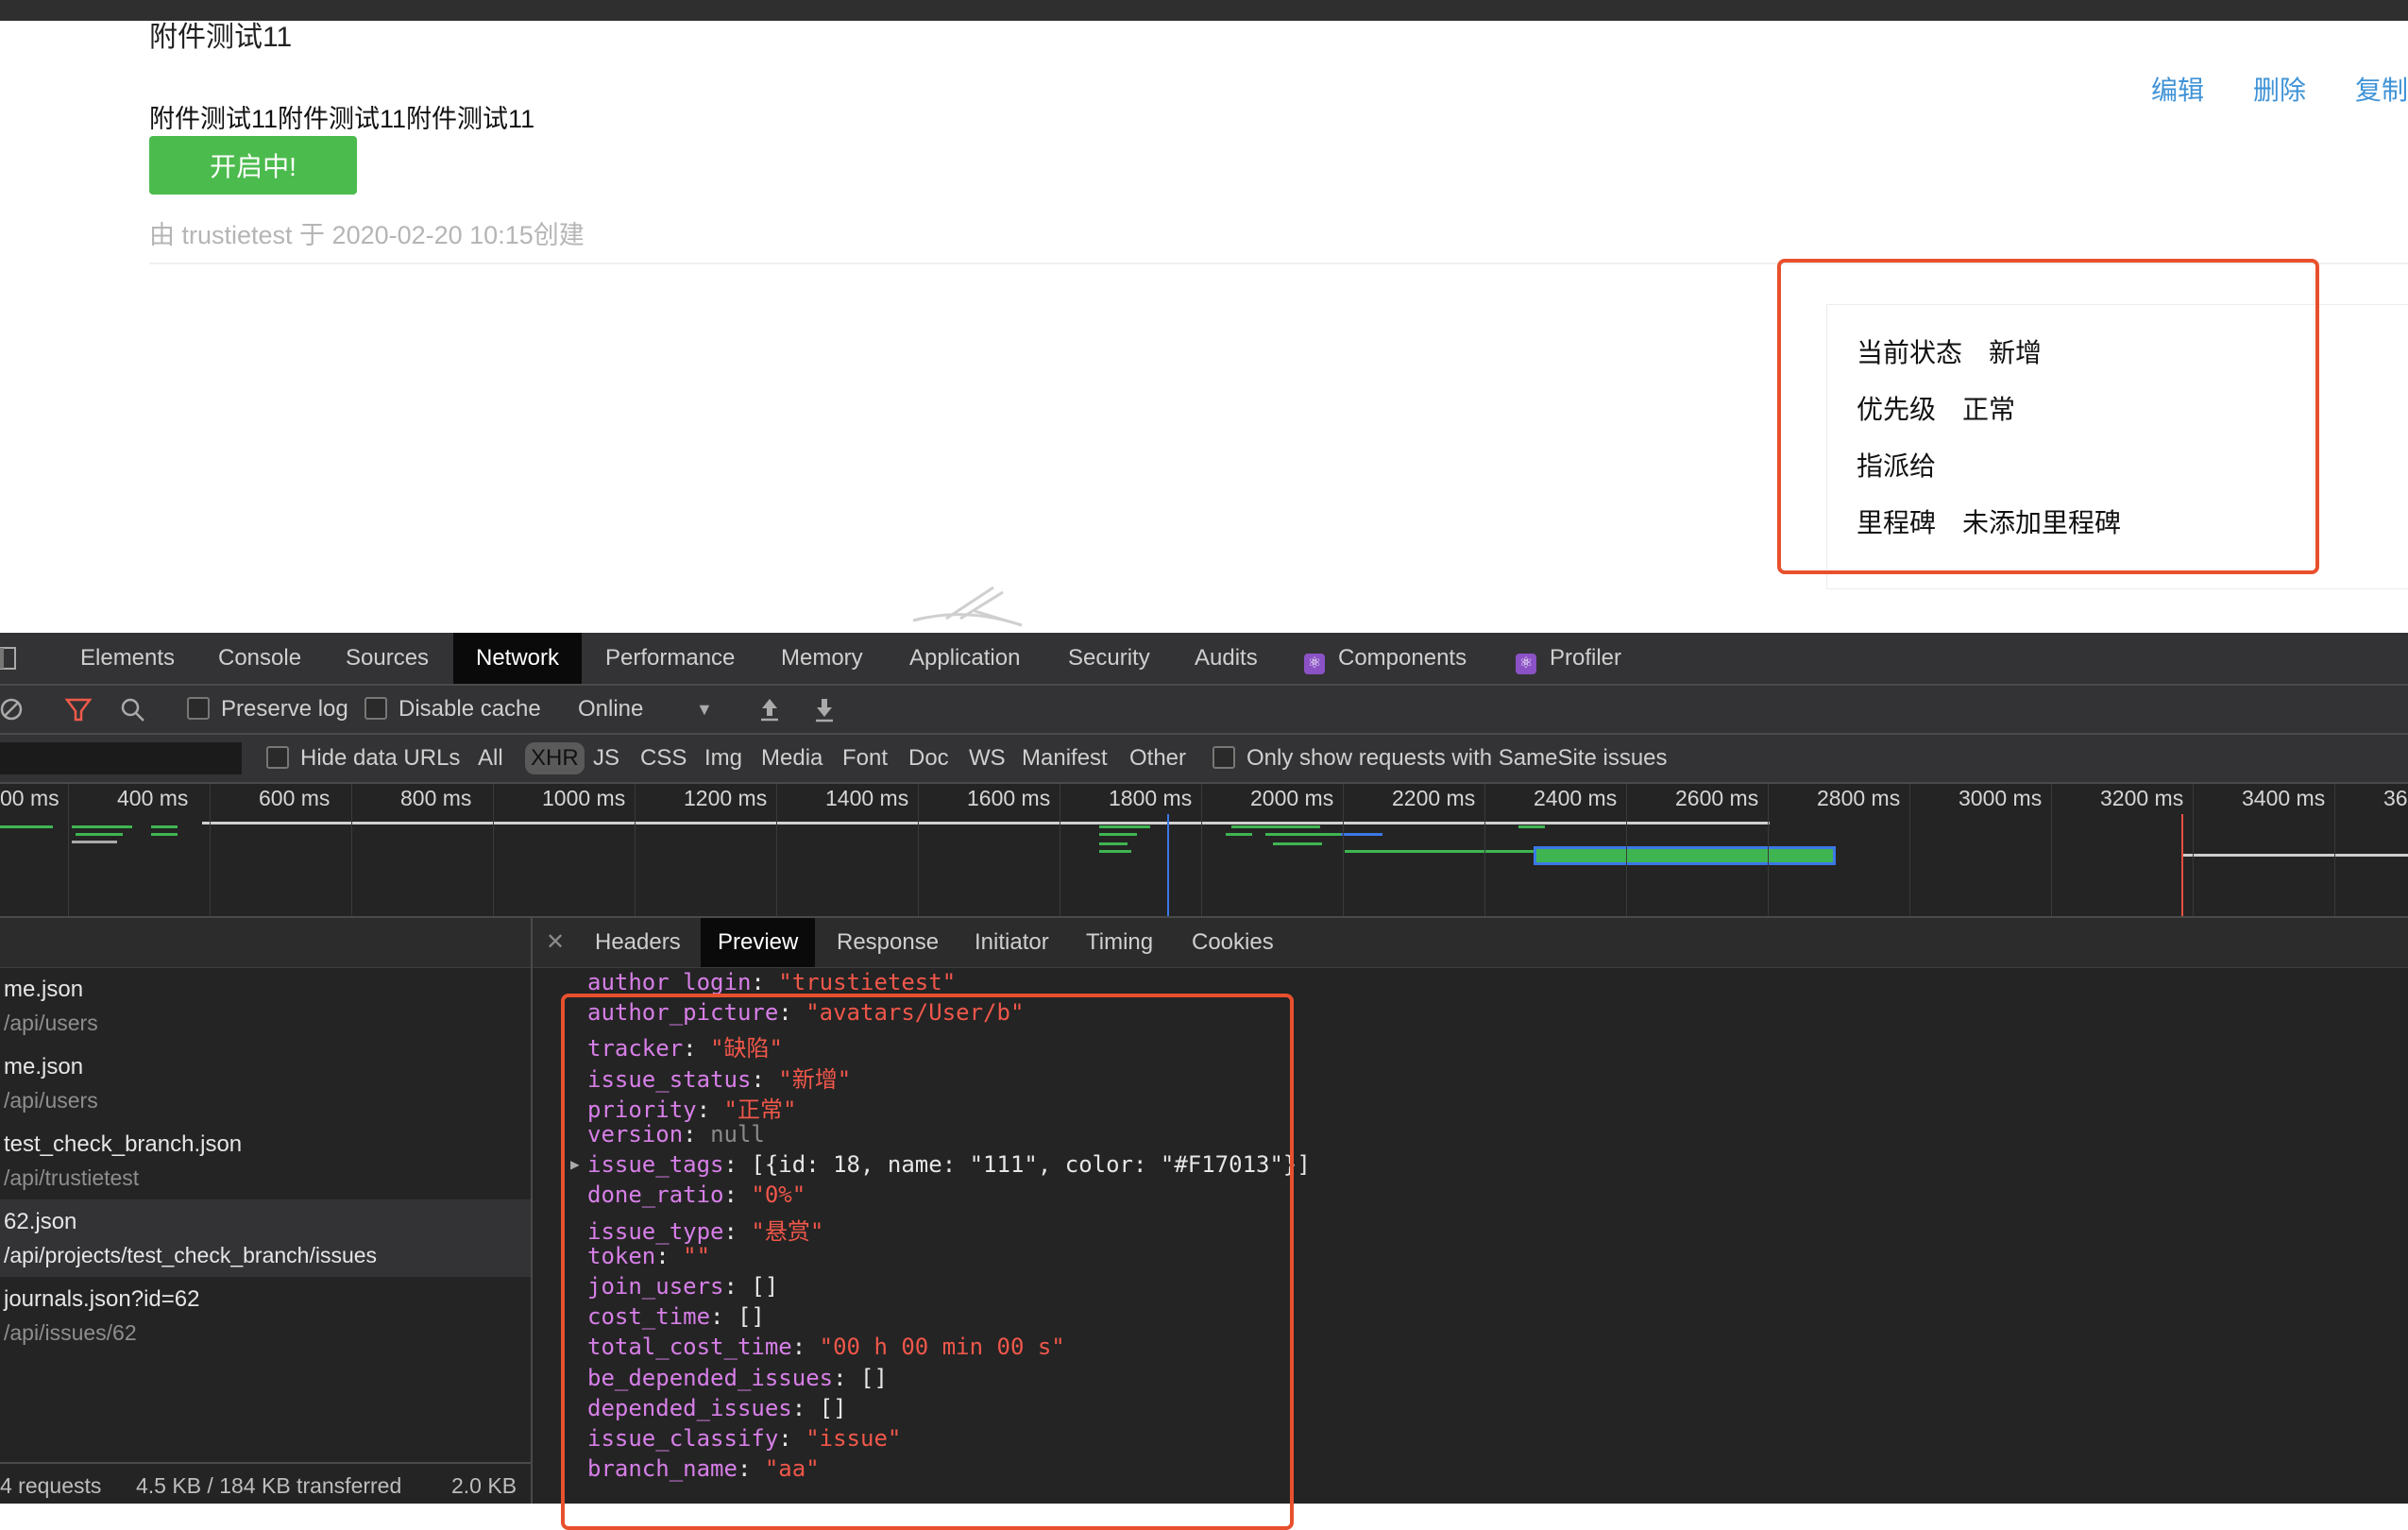 Image resolution: width=2408 pixels, height=1530 pixels. I want to click on type-filter-manifest: Manifest, so click(1064, 758).